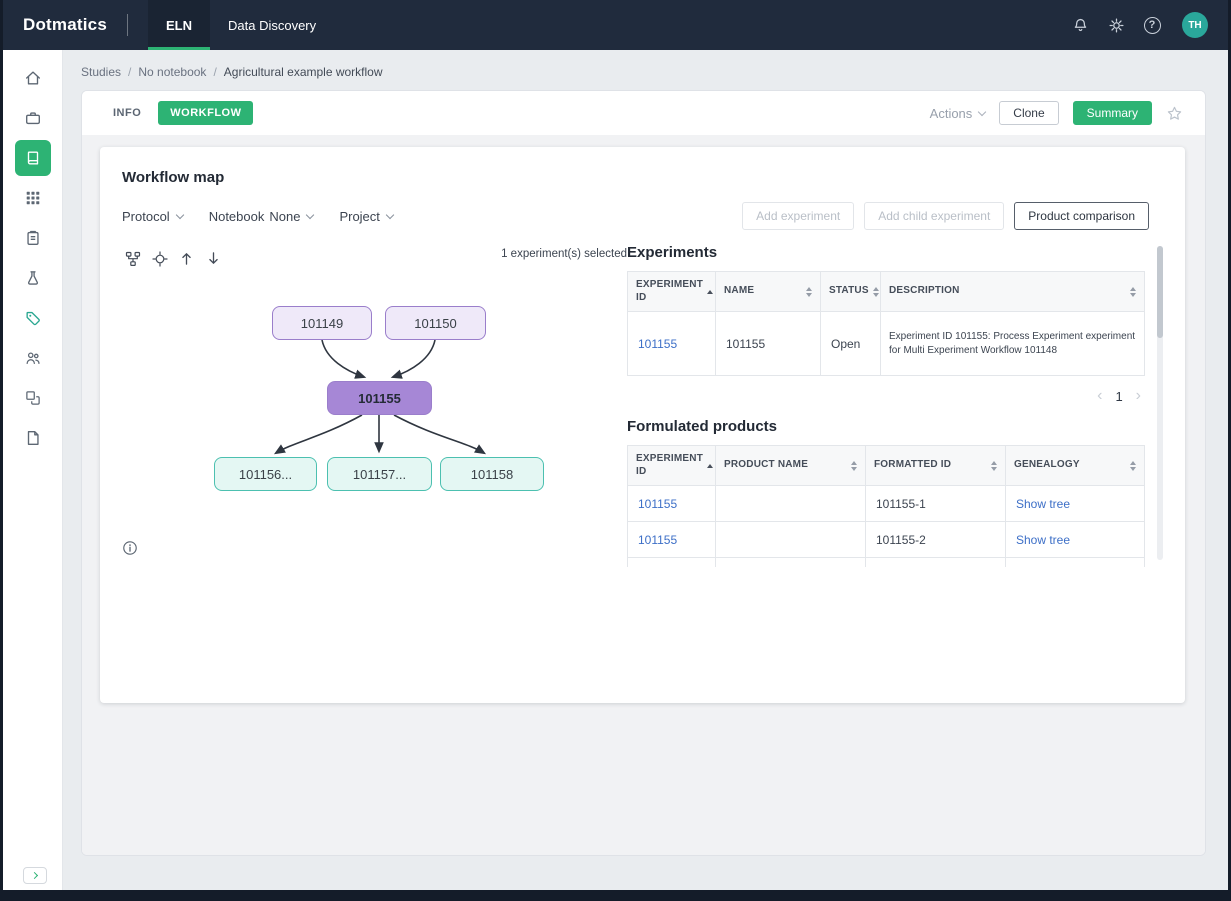 This screenshot has height=901, width=1231. What do you see at coordinates (850, 343) in the screenshot?
I see `experiment-status-cell: Open` at bounding box center [850, 343].